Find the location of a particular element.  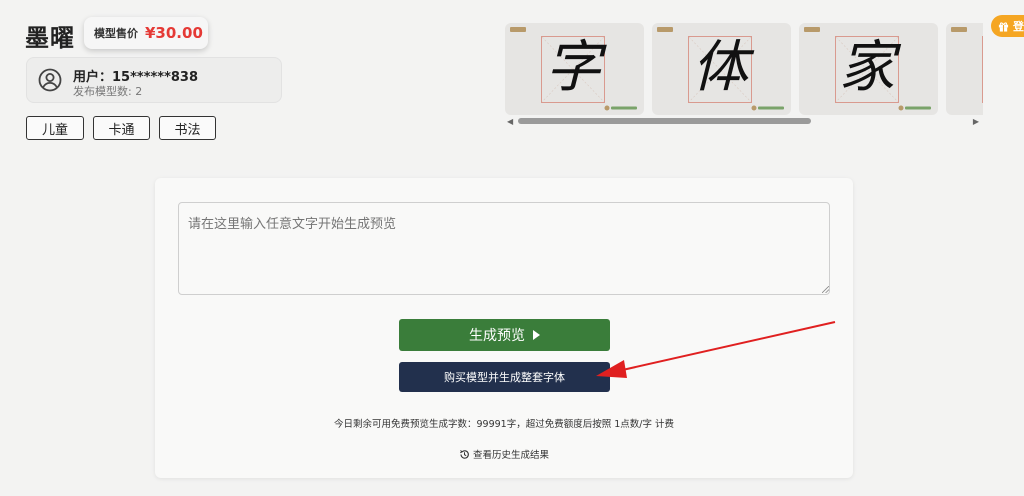

scroll-left-arrow-icon: ◀ is located at coordinates (510, 121).